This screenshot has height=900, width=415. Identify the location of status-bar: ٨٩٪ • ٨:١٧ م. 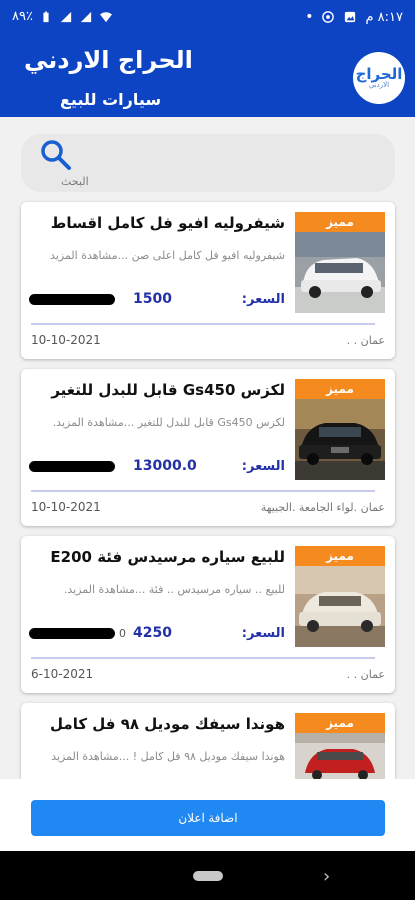
(207, 17).